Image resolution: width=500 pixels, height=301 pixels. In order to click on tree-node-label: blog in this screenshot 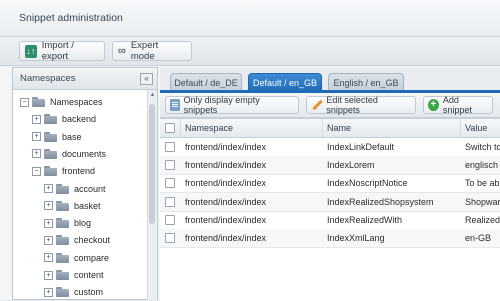, I will do `click(83, 223)`.